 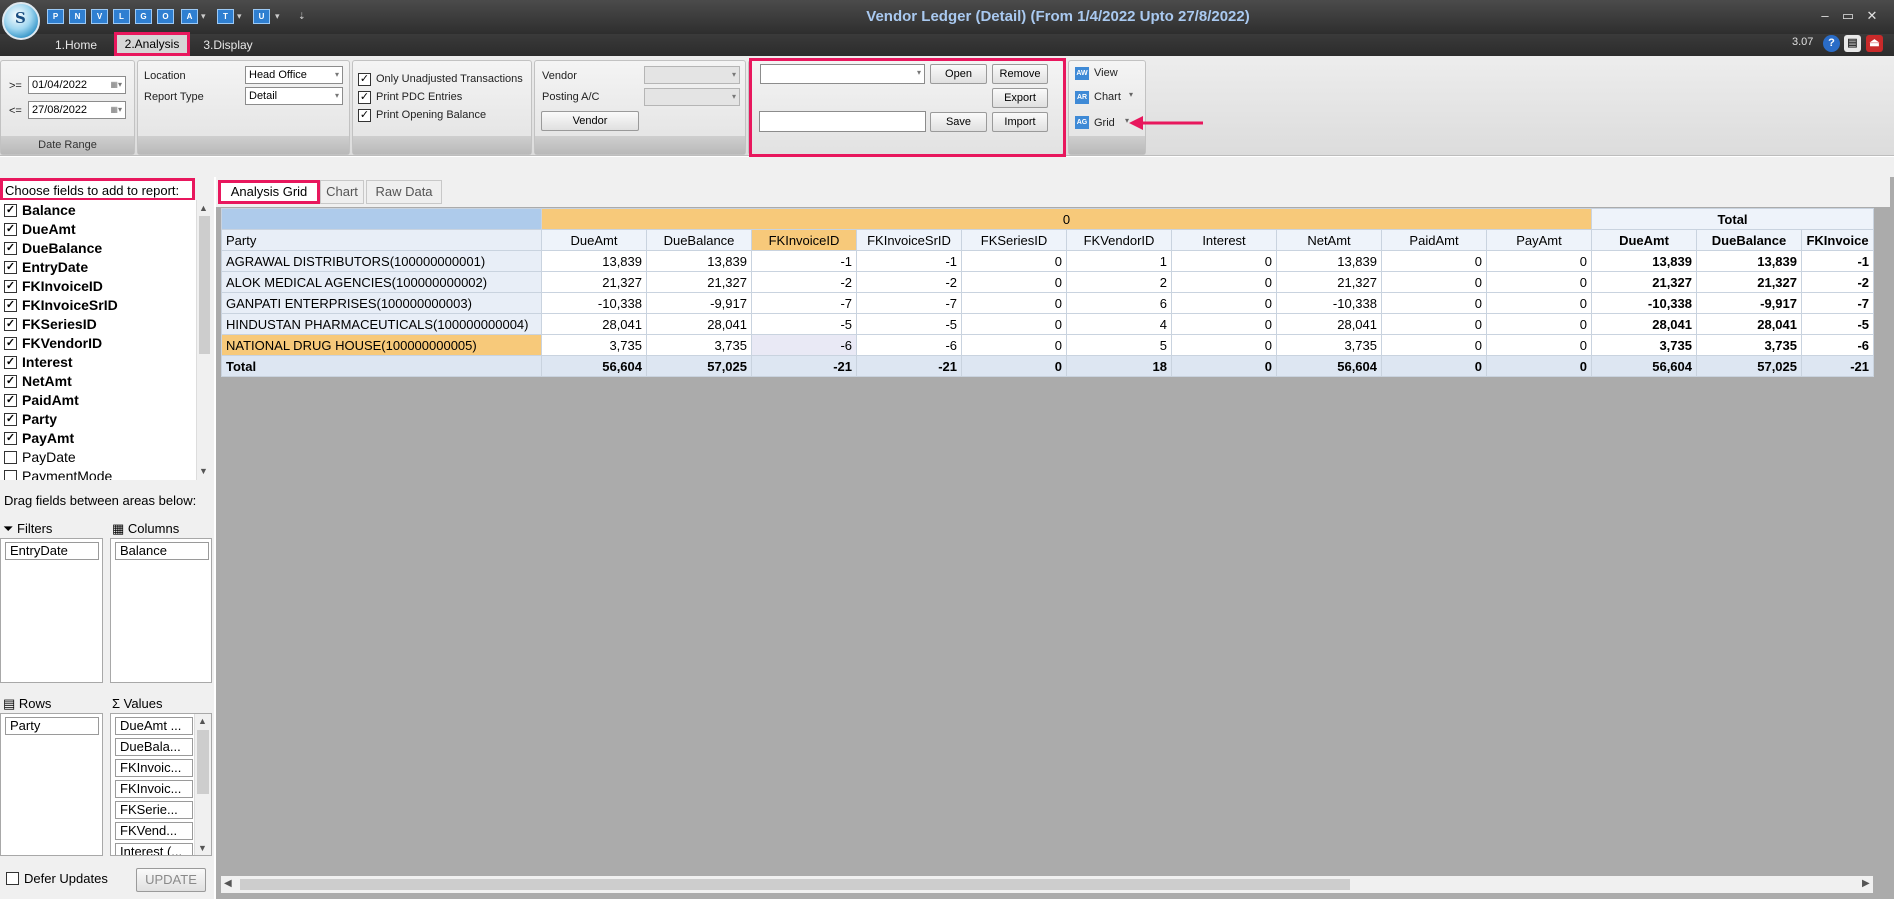 What do you see at coordinates (909, 303) in the screenshot?
I see `value-cell: -7` at bounding box center [909, 303].